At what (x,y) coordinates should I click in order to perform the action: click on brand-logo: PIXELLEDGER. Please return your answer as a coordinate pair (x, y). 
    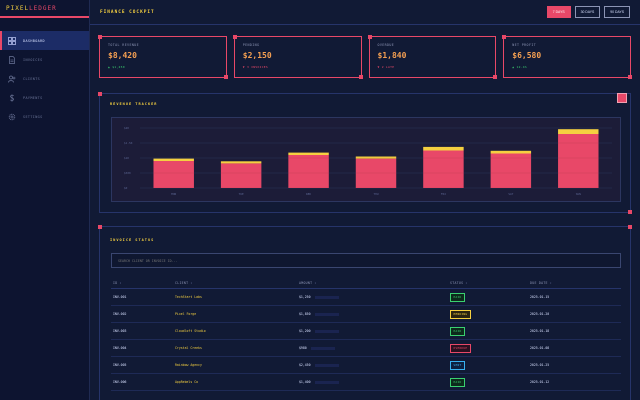
    Looking at the image, I should click on (44, 9).